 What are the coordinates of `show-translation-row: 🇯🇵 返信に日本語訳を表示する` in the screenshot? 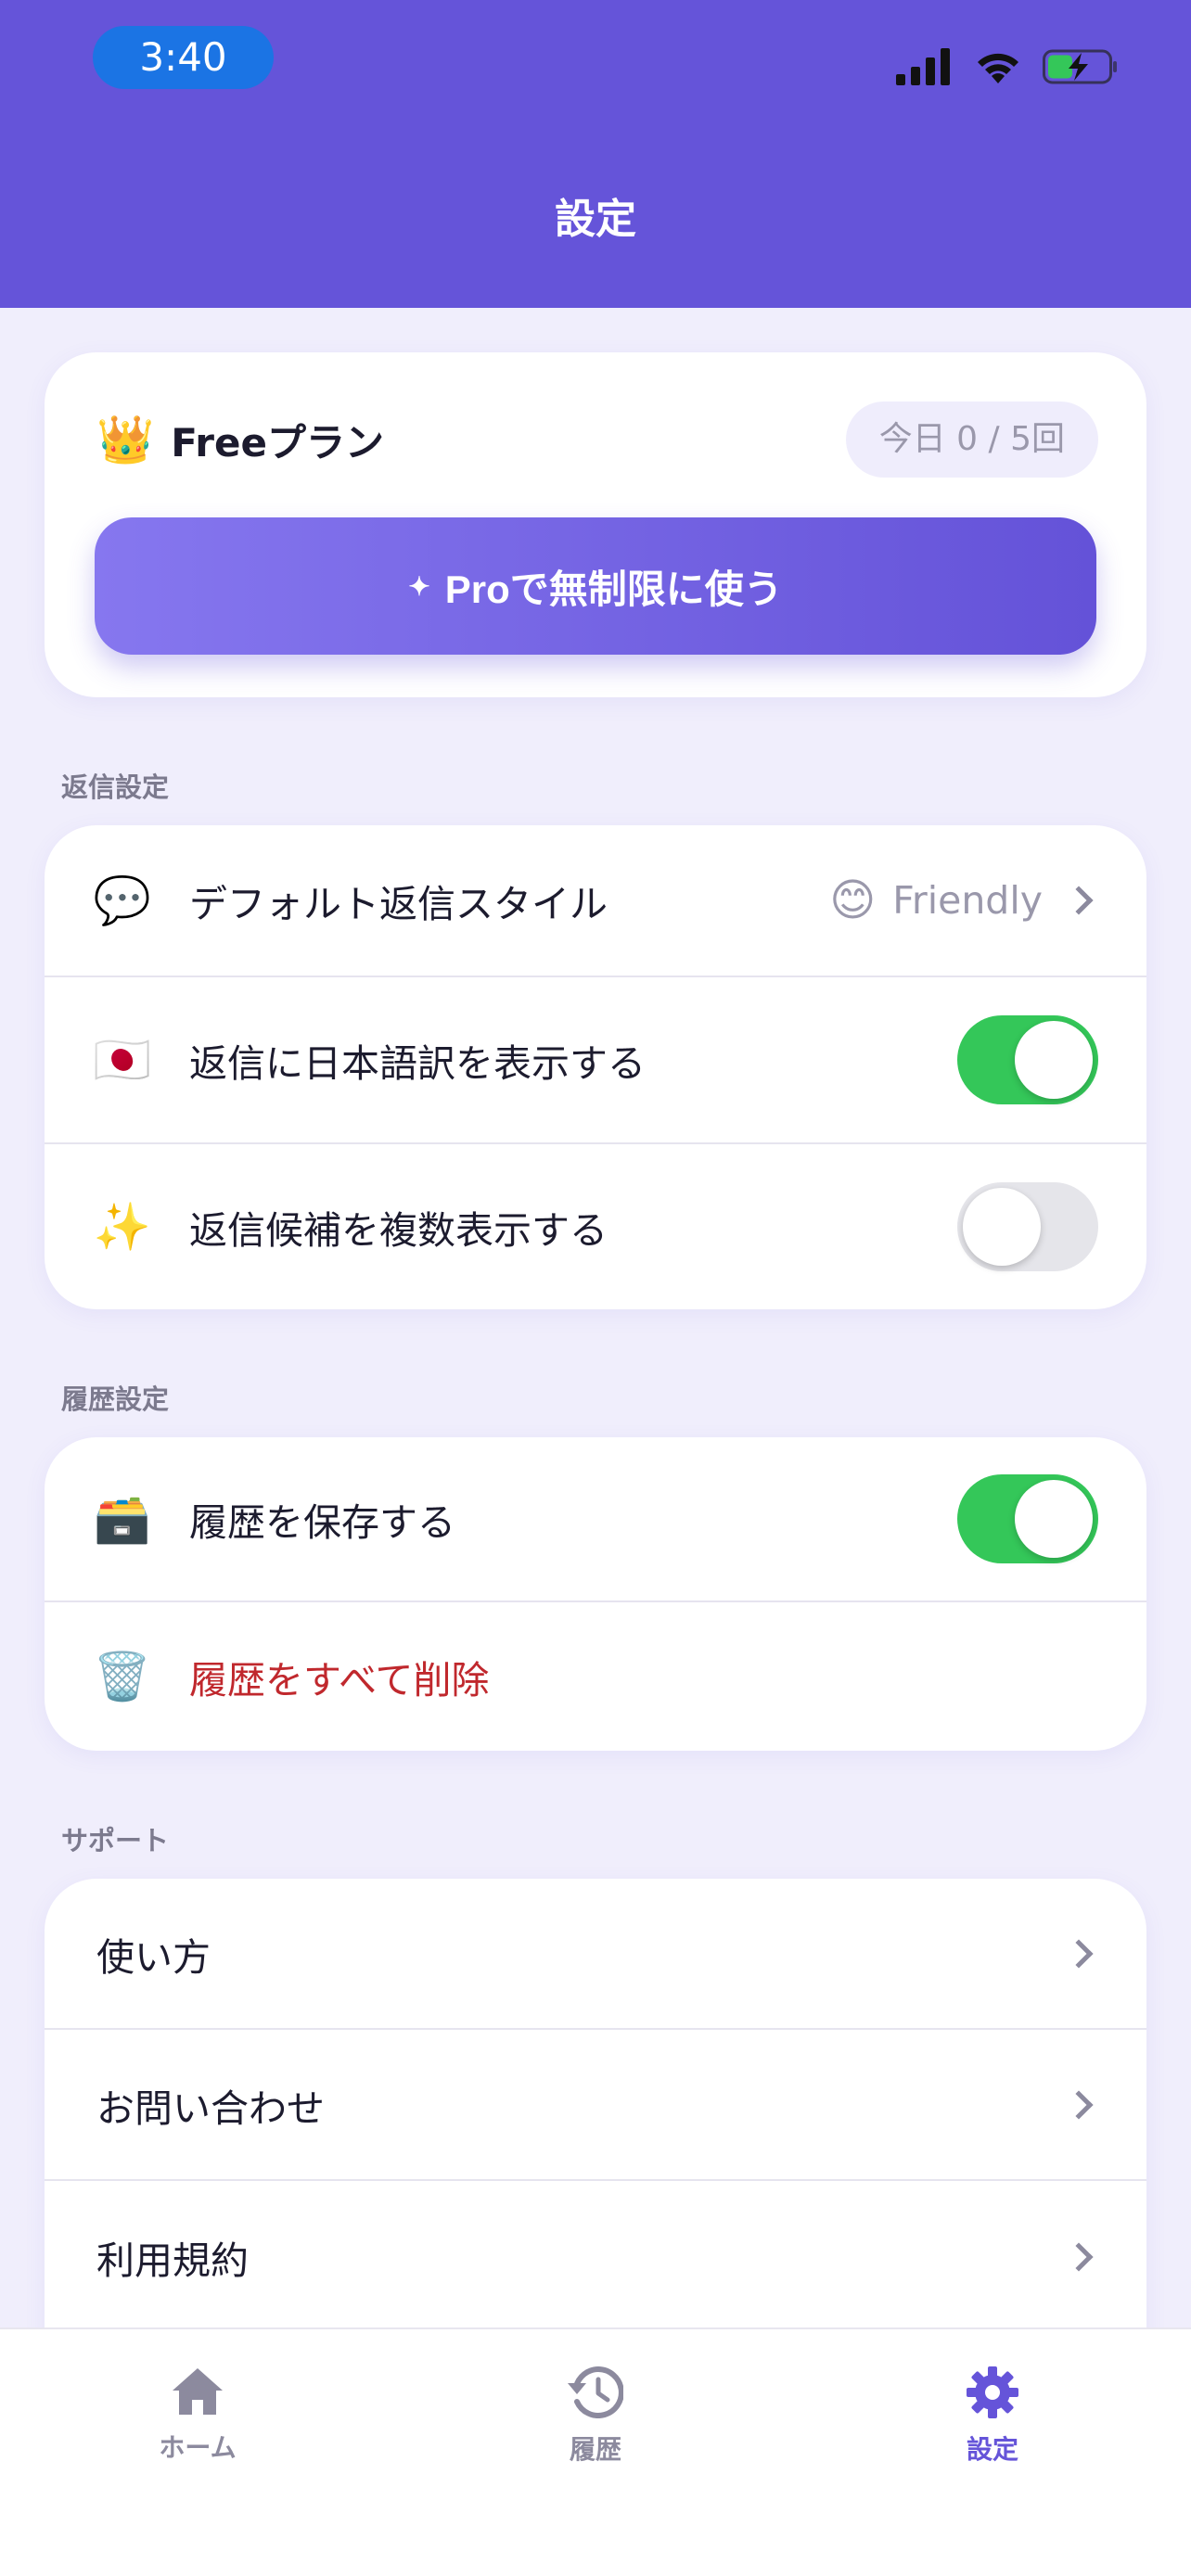 It's located at (595, 1060).